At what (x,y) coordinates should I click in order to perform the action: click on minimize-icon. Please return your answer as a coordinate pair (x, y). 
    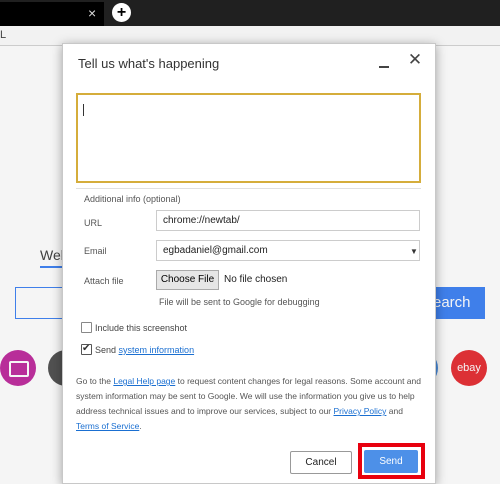
    Looking at the image, I should click on (384, 61).